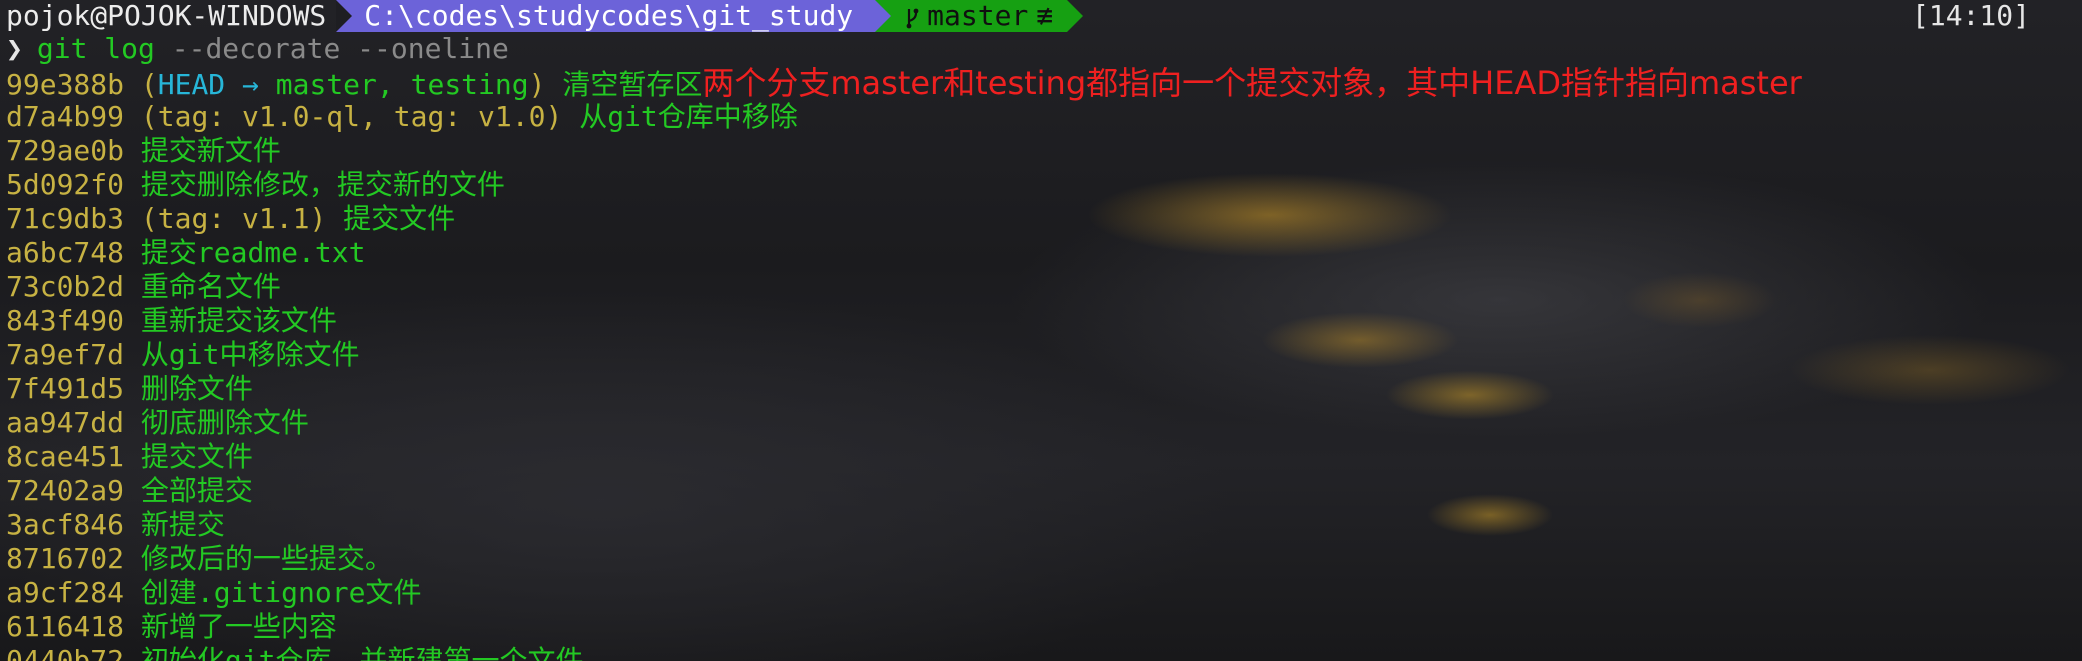 The width and height of the screenshot is (2082, 661). Describe the element at coordinates (1044, 423) in the screenshot. I see `log-line: aa947dd 彻底删除文件` at that location.